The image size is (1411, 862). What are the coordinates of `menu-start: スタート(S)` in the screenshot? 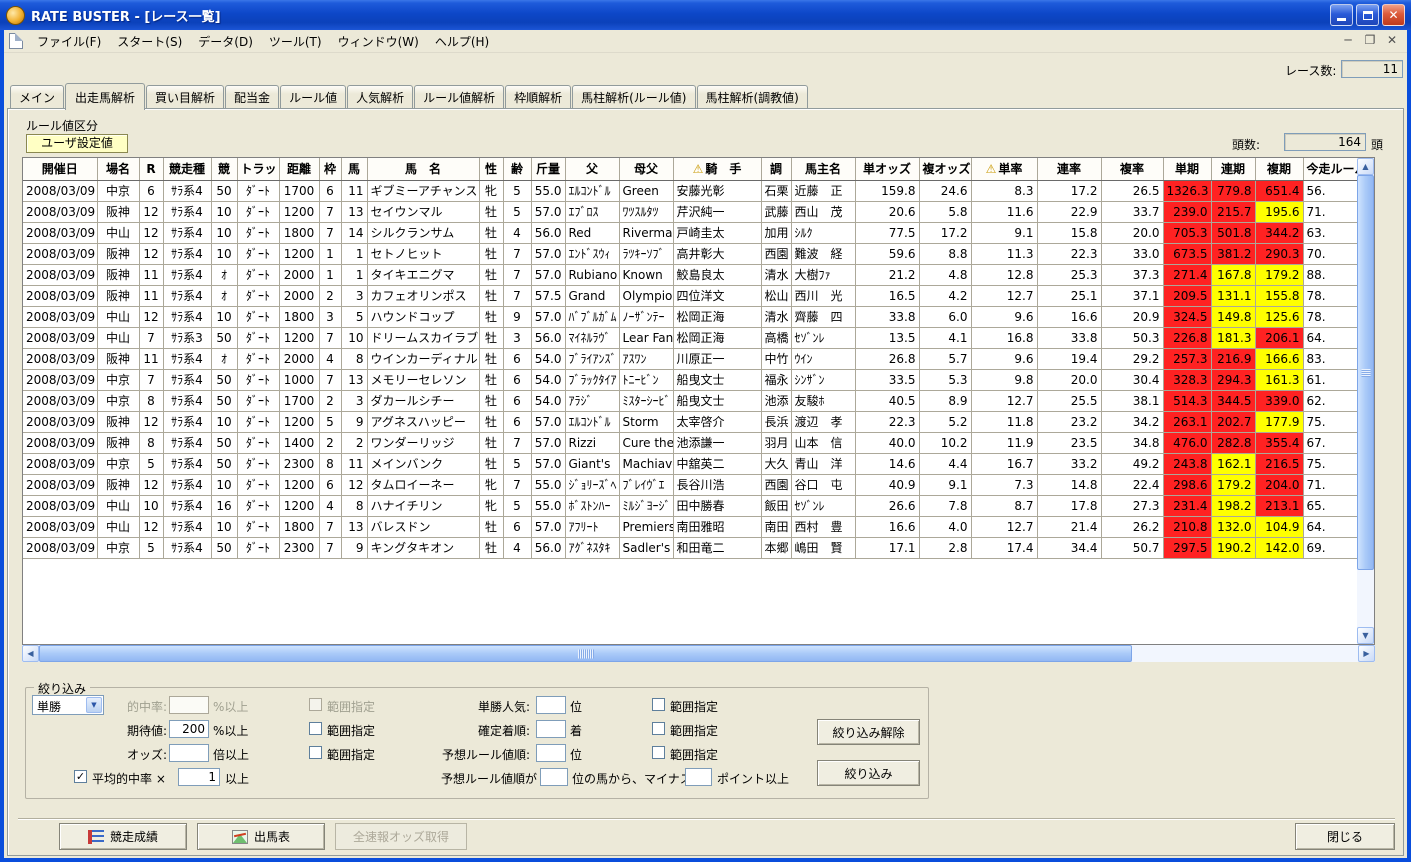 It's located at (149, 41).